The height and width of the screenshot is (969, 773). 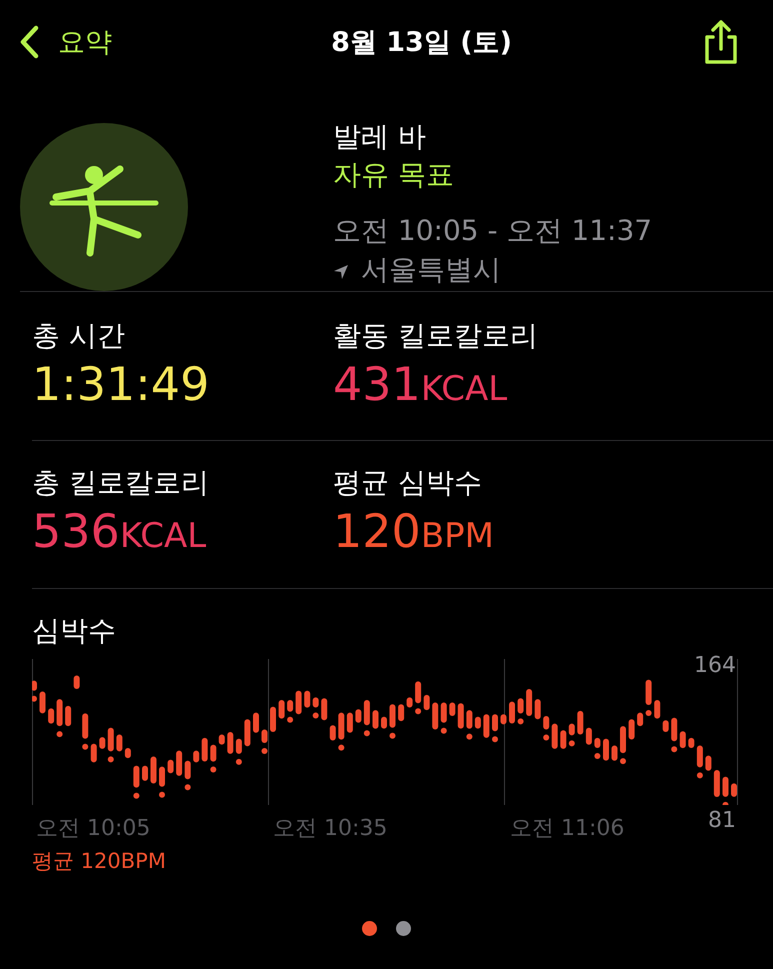 I want to click on back-button: 요약, so click(x=65, y=42).